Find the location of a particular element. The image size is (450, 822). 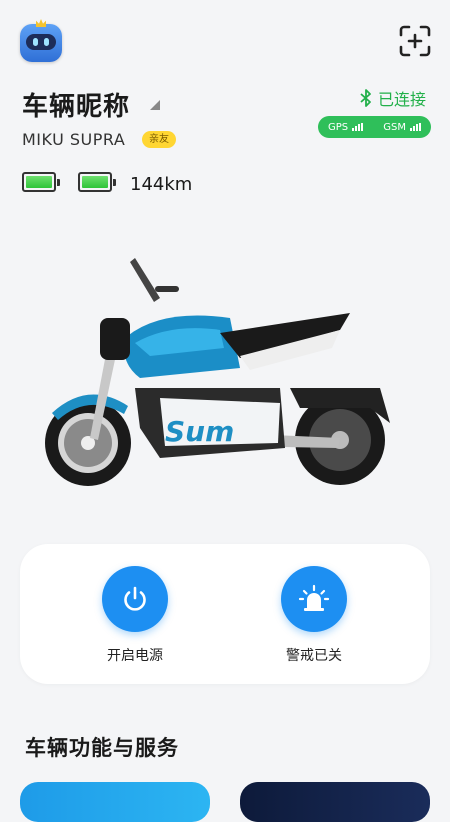

power-button is located at coordinates (135, 599).